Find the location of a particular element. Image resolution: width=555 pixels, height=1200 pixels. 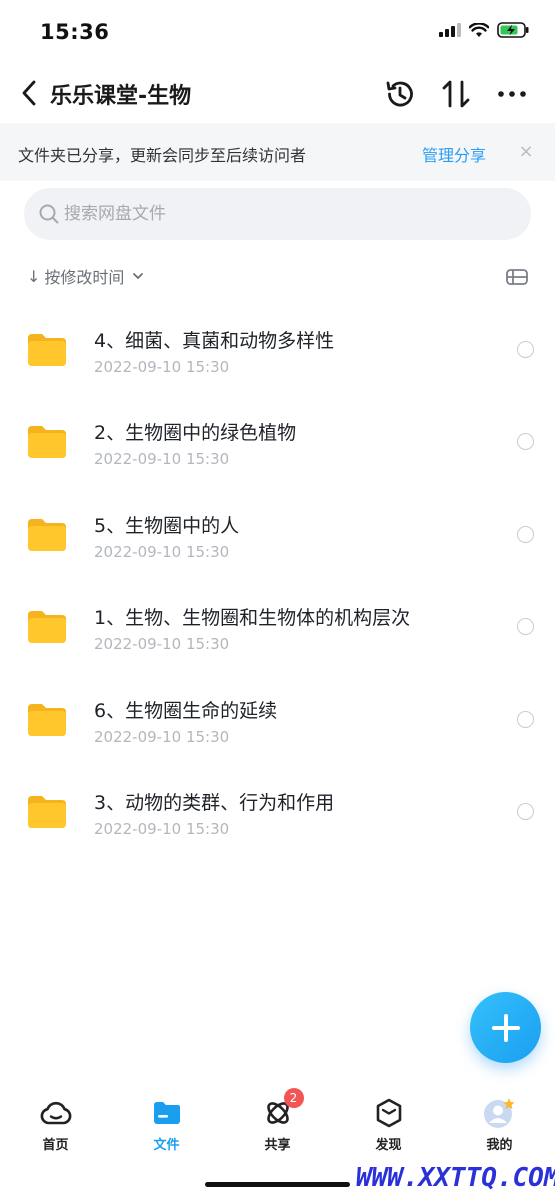

tab-label: 我的 is located at coordinates (499, 1145).